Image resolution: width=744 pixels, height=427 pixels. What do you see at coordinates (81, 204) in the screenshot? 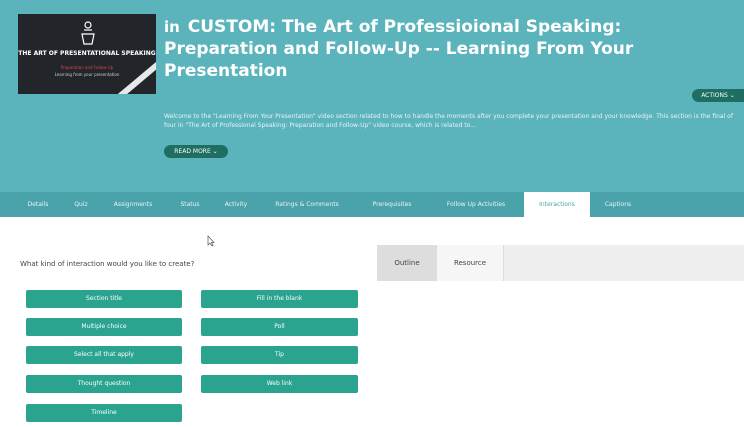
I see `tab-quiz: Quiz` at bounding box center [81, 204].